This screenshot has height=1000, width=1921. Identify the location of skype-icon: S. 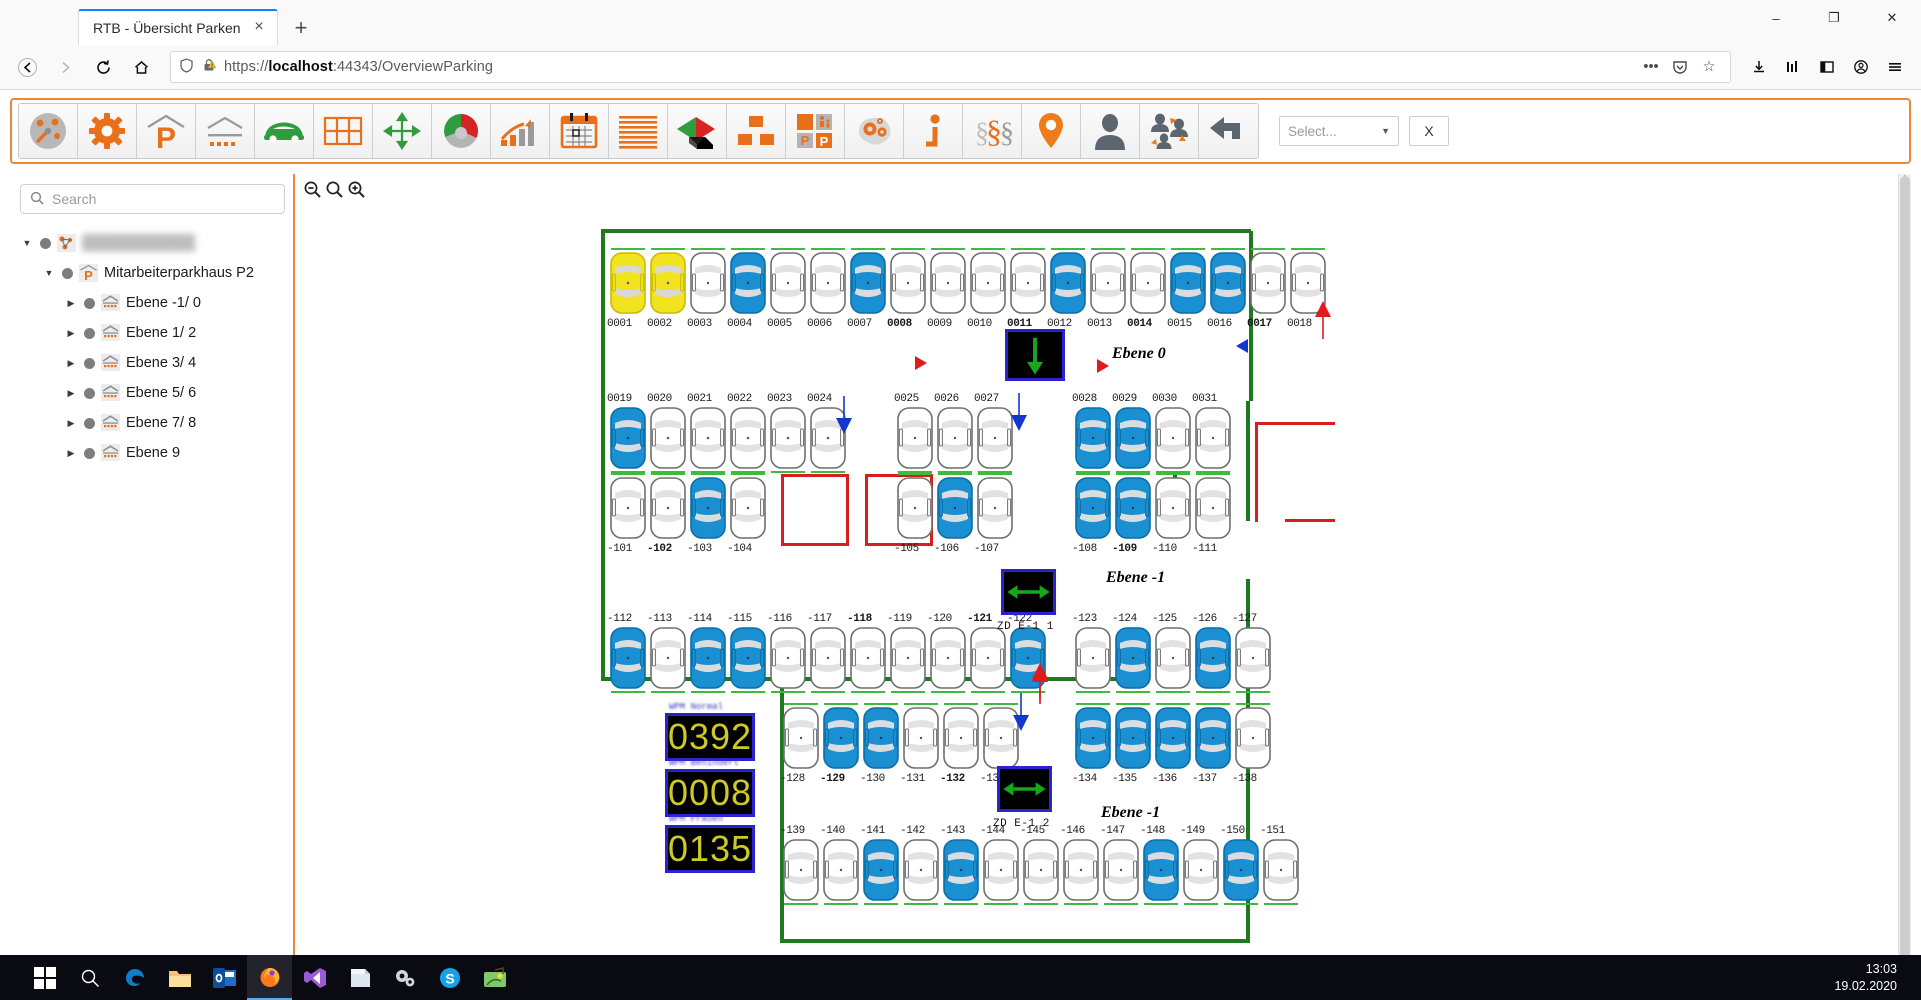
(449, 977).